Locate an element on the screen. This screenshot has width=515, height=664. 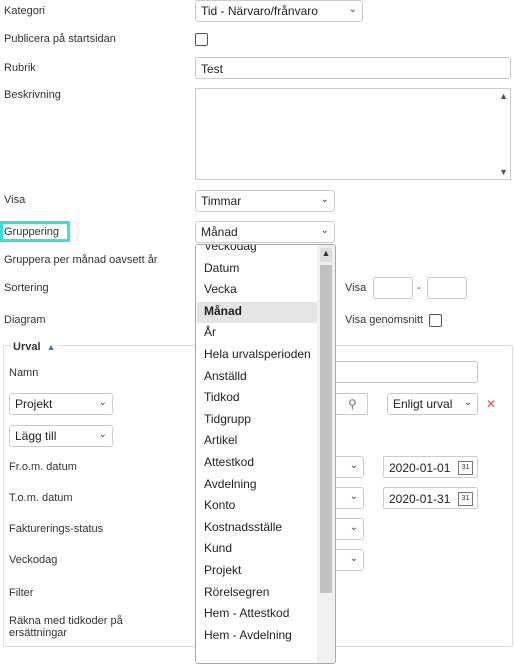
visa-genomsnitt-checkbox is located at coordinates (435, 320).